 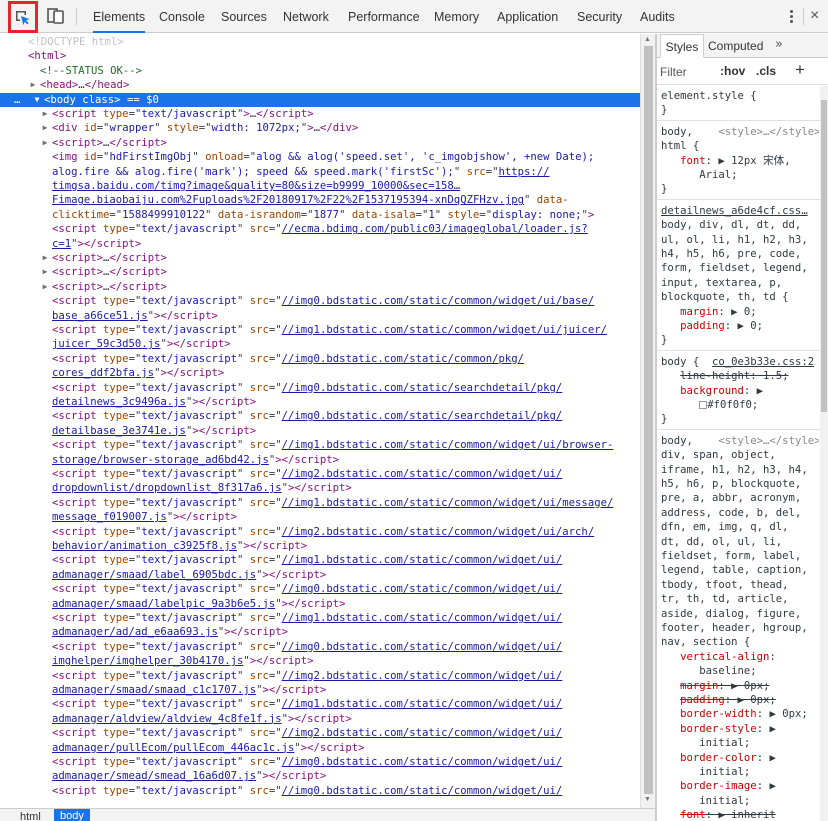 What do you see at coordinates (154, 430) in the screenshot?
I see `dom-node-text: detailbase_3e3741e.js"></script>` at bounding box center [154, 430].